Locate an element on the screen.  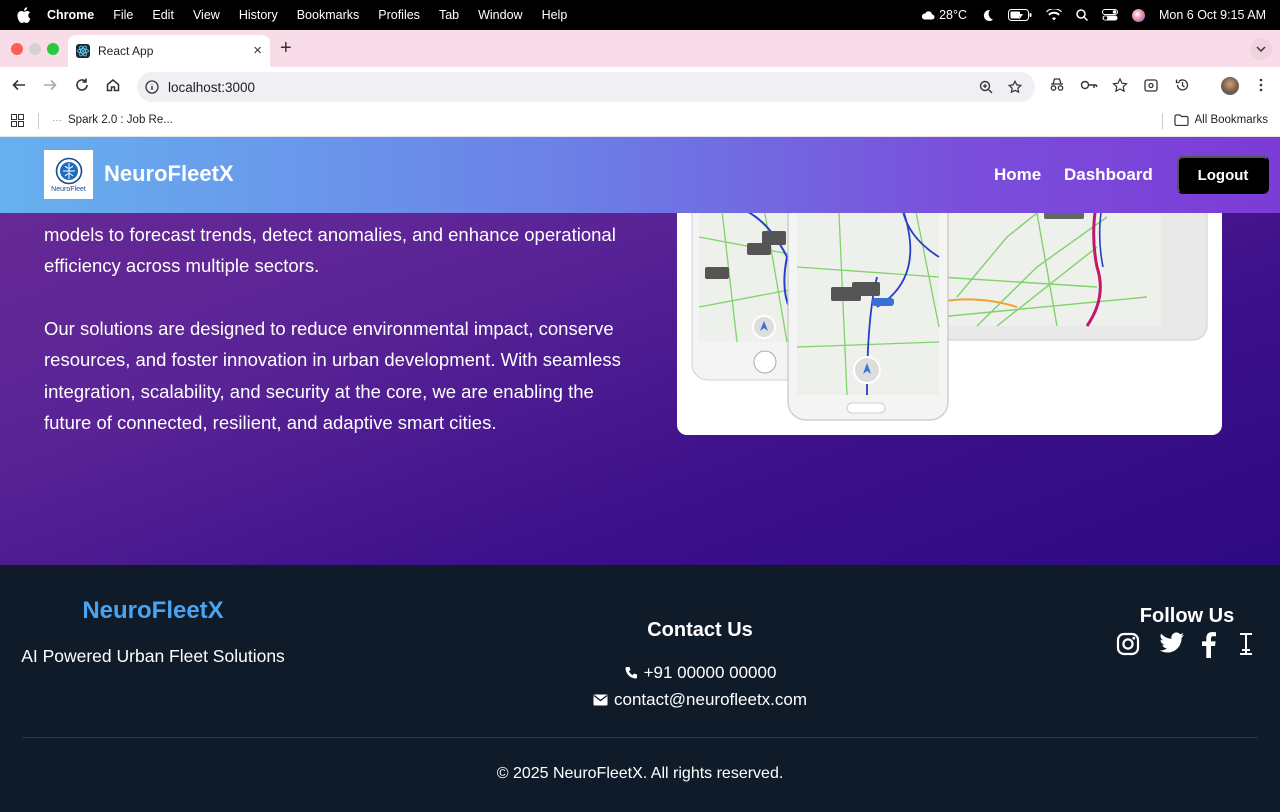
spotlight-search-icon is located at coordinates (1082, 15).